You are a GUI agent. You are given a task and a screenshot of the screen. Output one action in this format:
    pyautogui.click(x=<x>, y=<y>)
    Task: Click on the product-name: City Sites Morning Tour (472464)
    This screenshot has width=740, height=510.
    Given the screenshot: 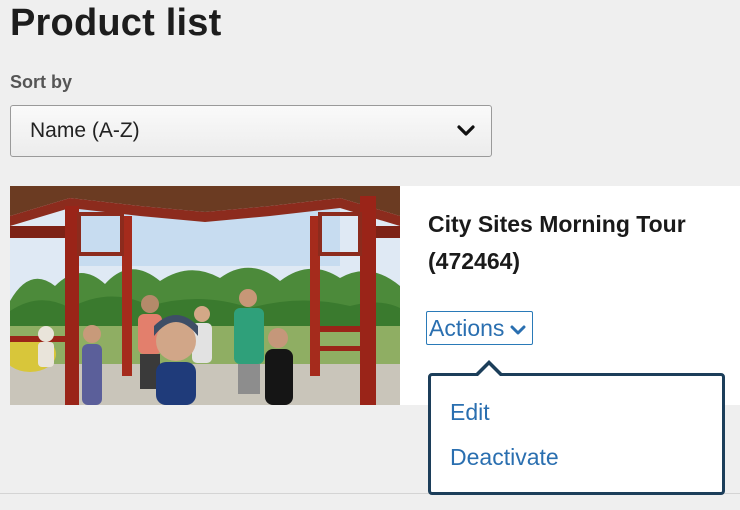 What is the action you would take?
    pyautogui.click(x=578, y=243)
    